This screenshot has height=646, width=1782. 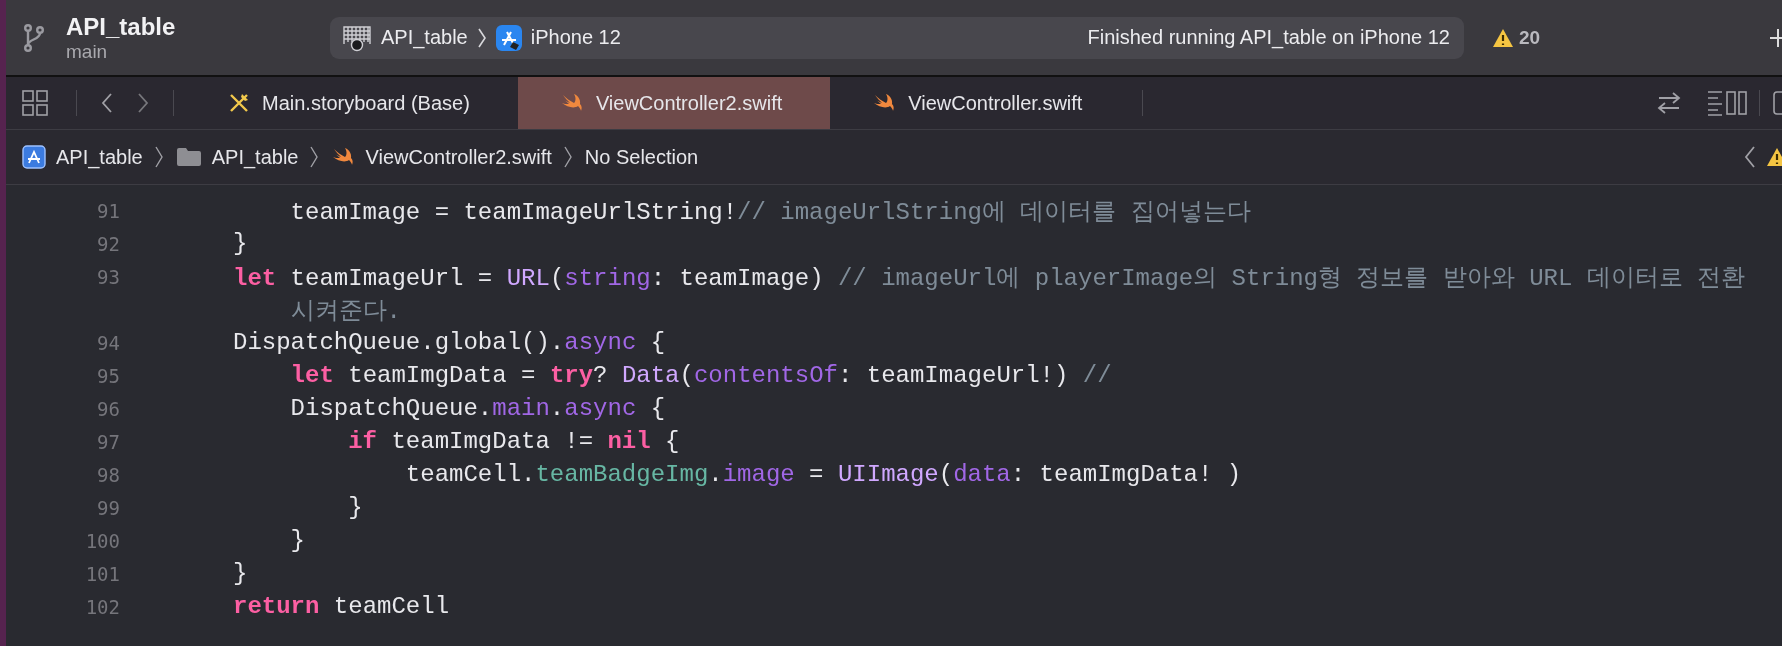 I want to click on line-number: 101, so click(x=102, y=573).